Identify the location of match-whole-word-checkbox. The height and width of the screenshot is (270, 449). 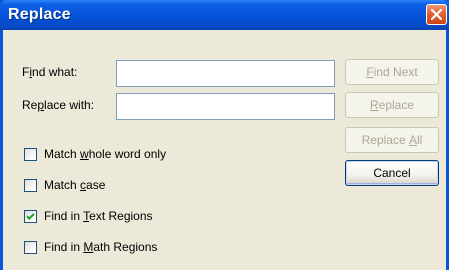
(30, 154).